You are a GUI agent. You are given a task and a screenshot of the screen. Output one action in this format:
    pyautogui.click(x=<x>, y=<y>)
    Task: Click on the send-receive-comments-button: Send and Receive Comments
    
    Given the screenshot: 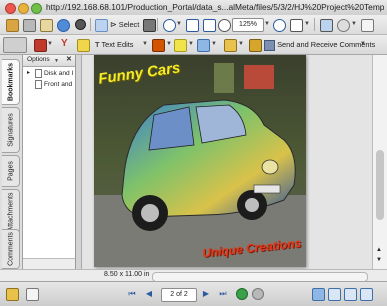 What is the action you would take?
    pyautogui.click(x=319, y=44)
    